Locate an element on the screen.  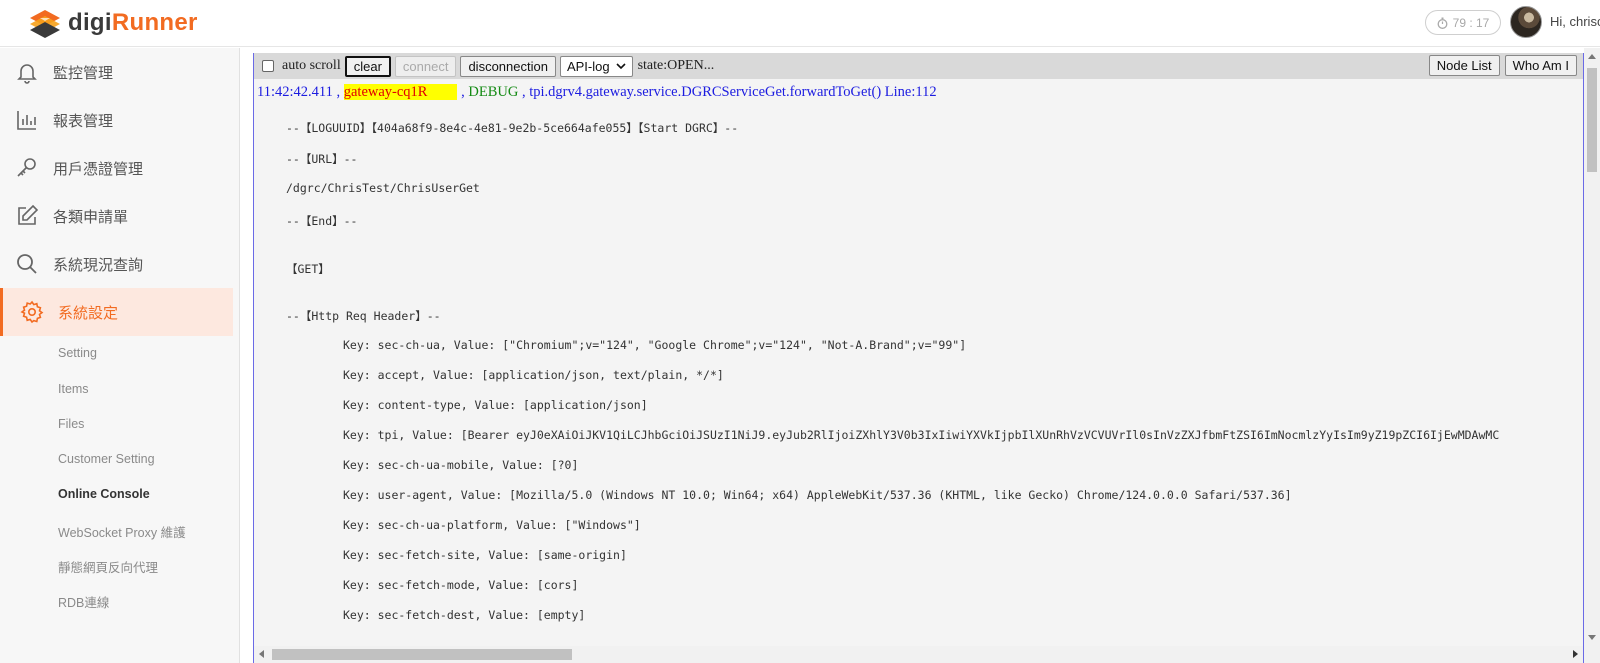
toolbar-right: Node List Who Am I is located at coordinates (1502, 65).